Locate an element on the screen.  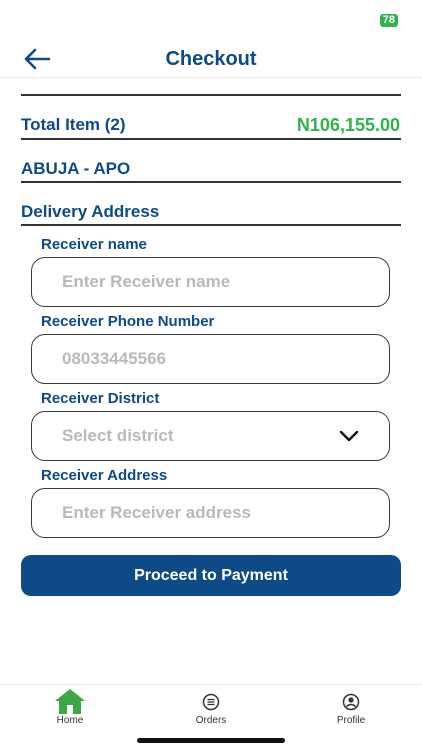
receiver-phone-label: Receiver Phone Number is located at coordinates (128, 321).